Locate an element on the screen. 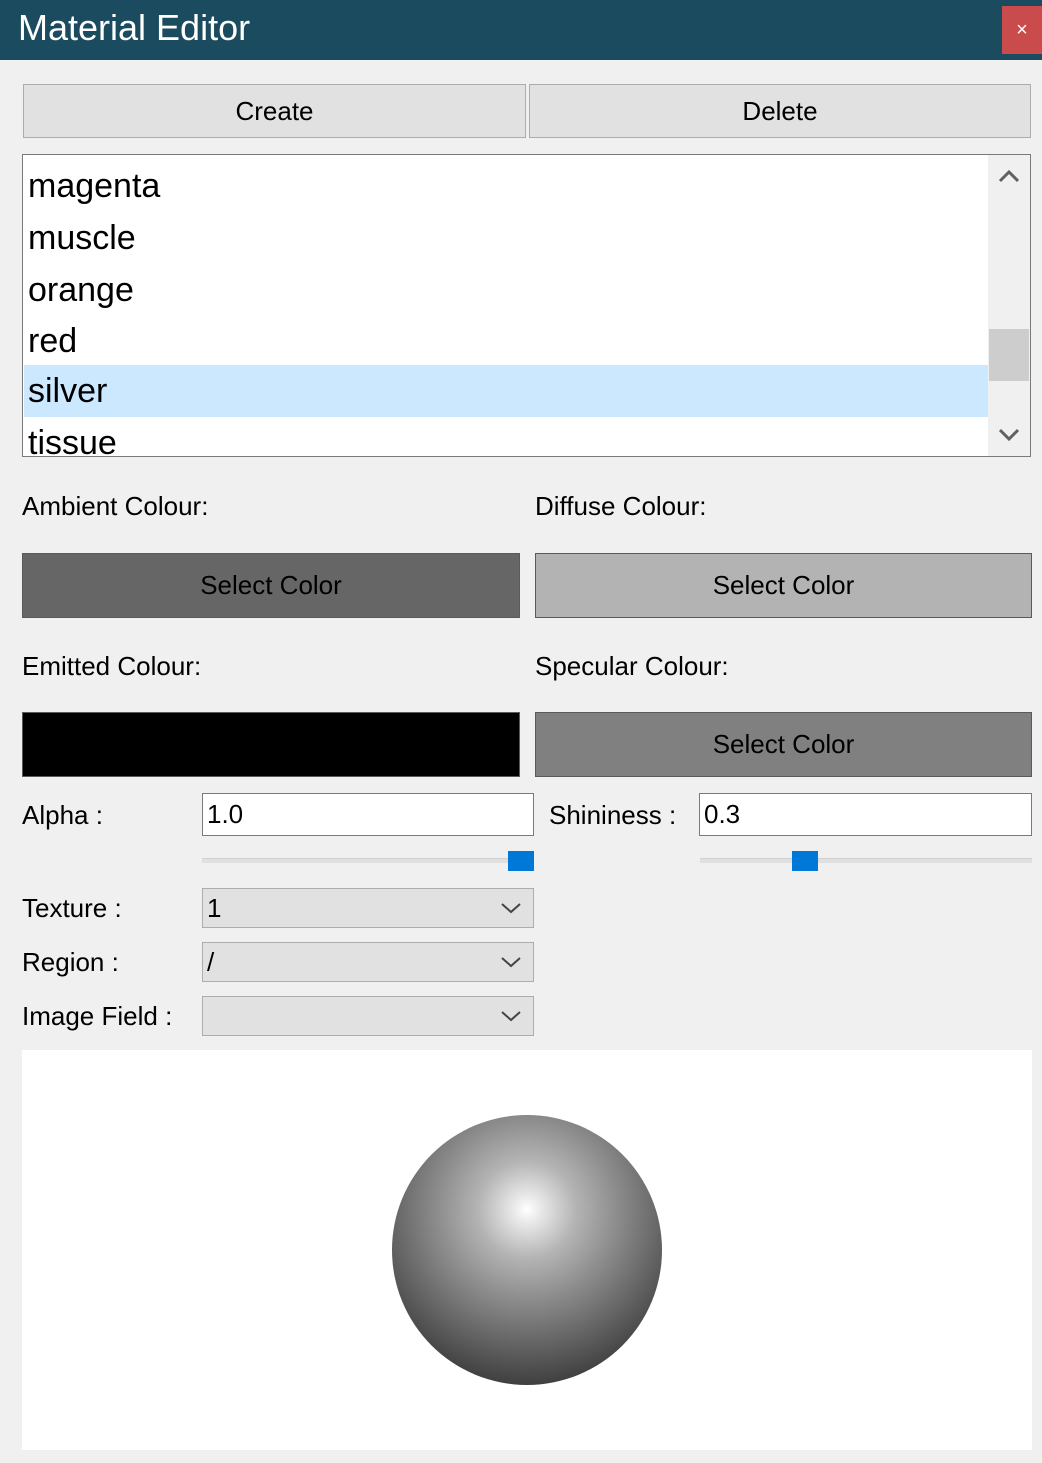 This screenshot has width=1042, height=1463. region-value: / is located at coordinates (211, 962).